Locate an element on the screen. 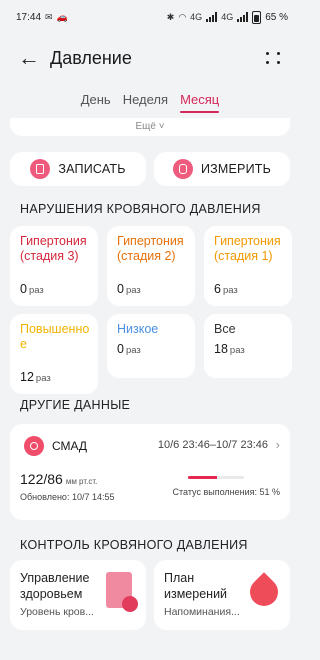 The width and height of the screenshot is (320, 660). smad-range: 10/6 23:46–10/7 23:46 is located at coordinates (212, 445).